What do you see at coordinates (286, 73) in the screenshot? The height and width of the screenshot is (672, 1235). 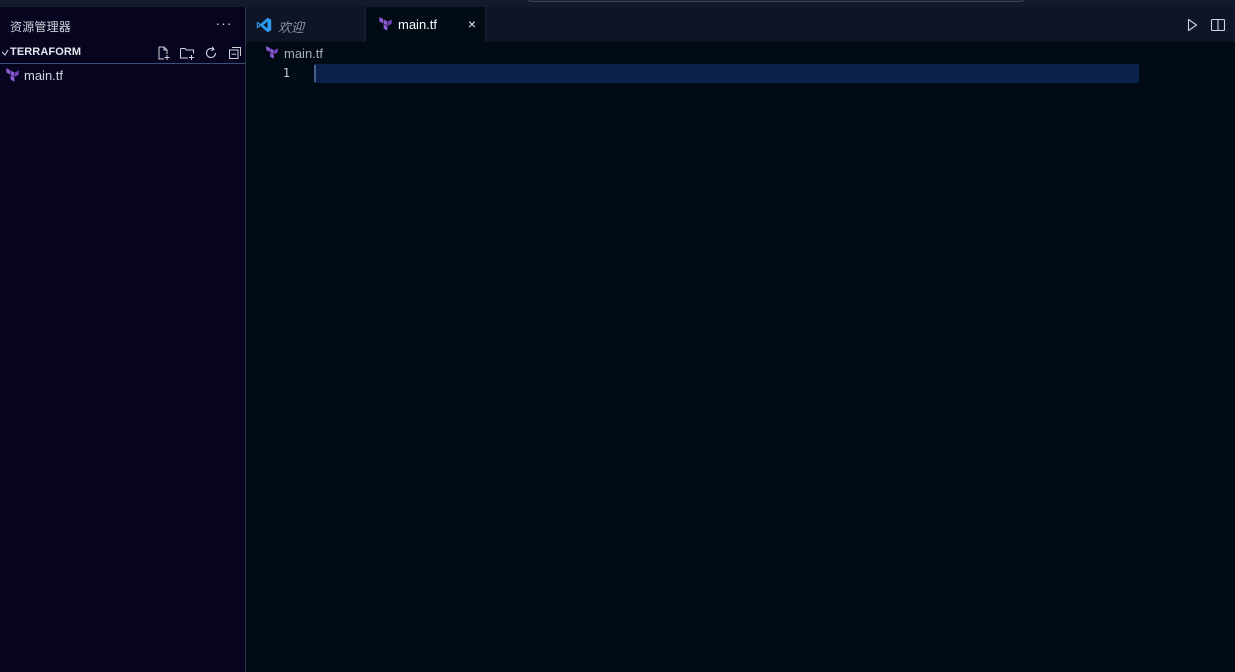 I see `line-number: 1` at bounding box center [286, 73].